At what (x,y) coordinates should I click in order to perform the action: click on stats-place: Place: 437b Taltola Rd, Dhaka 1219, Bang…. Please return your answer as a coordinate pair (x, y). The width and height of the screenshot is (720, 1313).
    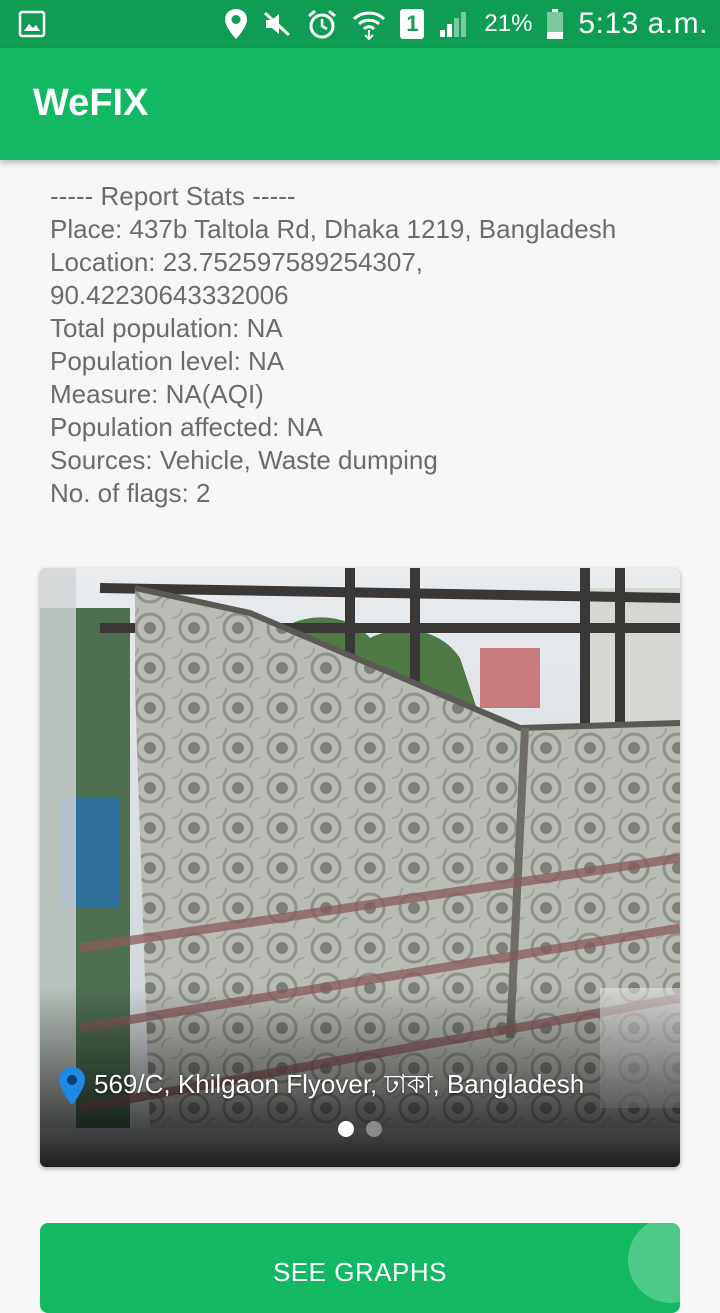
    Looking at the image, I should click on (333, 229).